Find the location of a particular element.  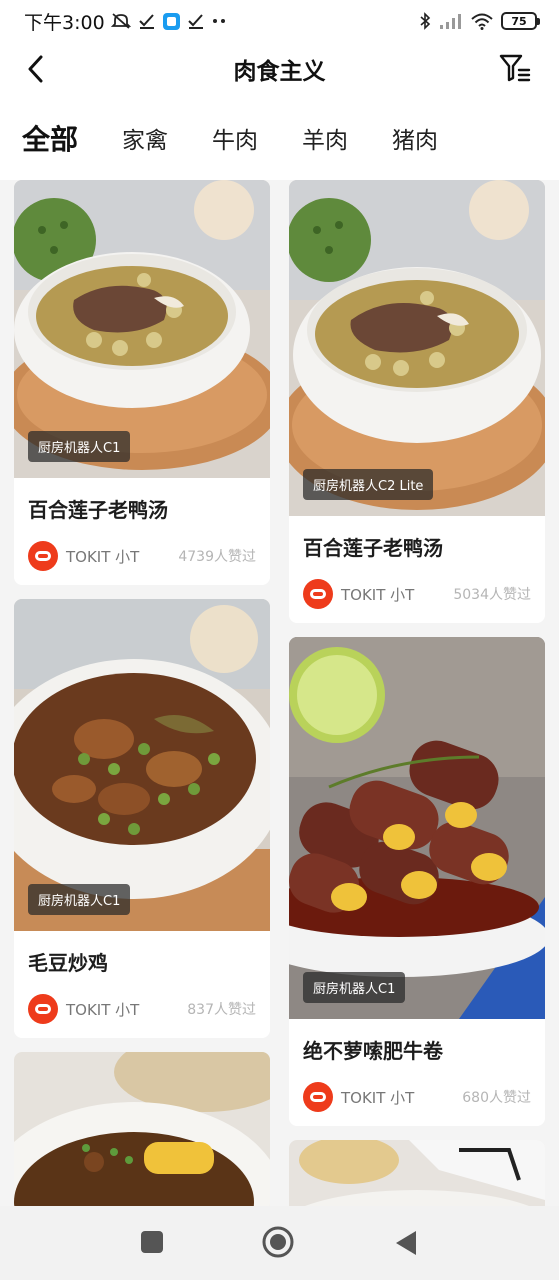

top-app-bar: 肉食主义 is located at coordinates (279, 69).